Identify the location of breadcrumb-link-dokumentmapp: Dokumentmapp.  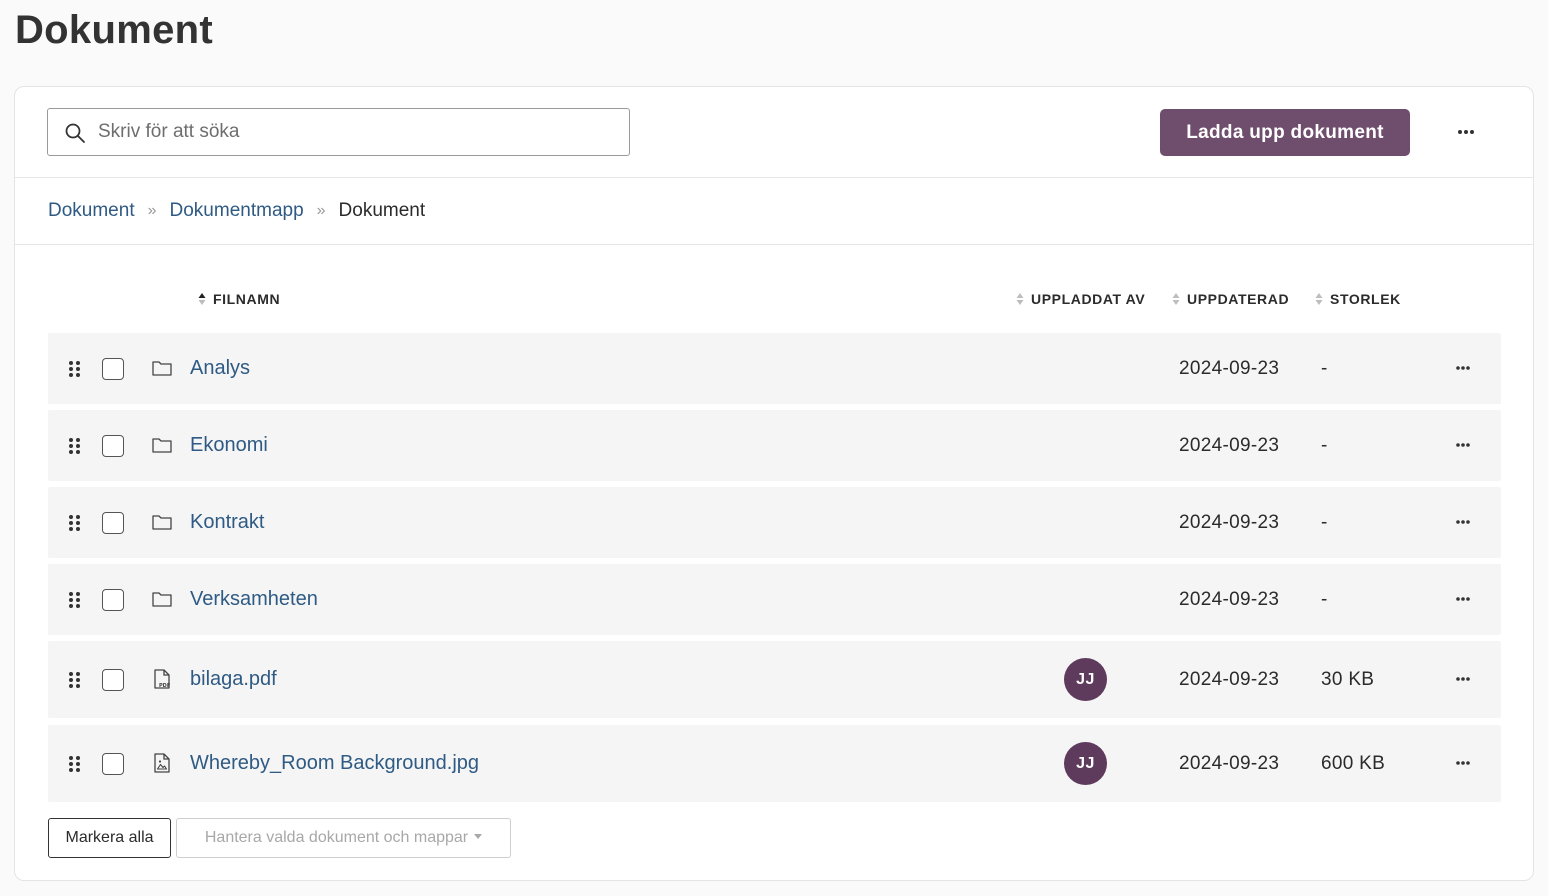
(237, 211).